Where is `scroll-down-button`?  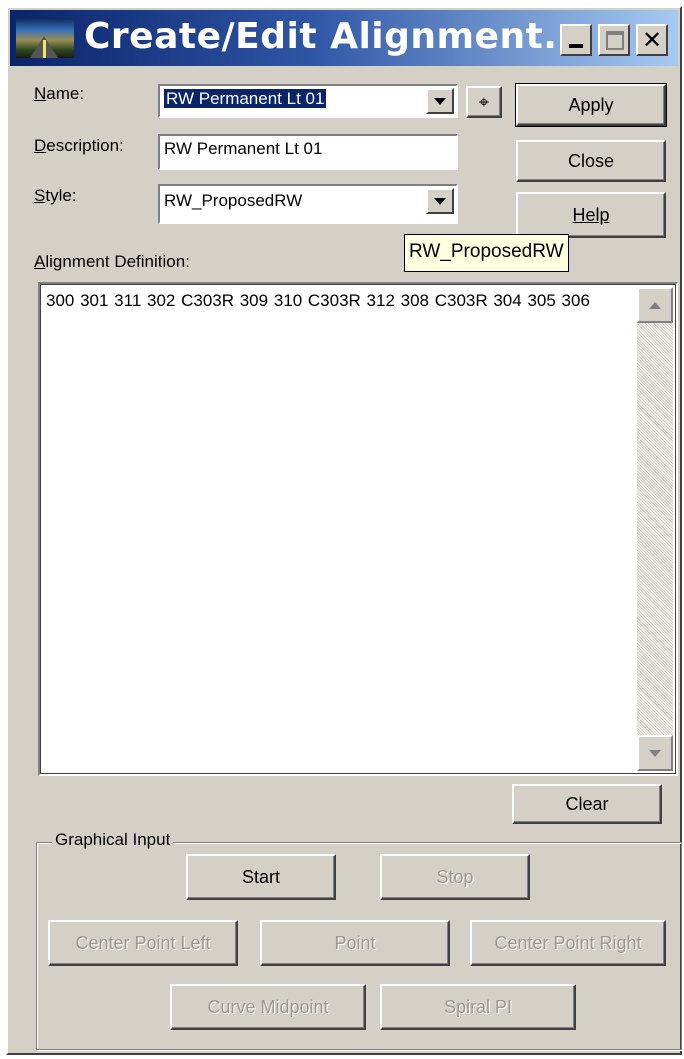
scroll-down-button is located at coordinates (655, 753).